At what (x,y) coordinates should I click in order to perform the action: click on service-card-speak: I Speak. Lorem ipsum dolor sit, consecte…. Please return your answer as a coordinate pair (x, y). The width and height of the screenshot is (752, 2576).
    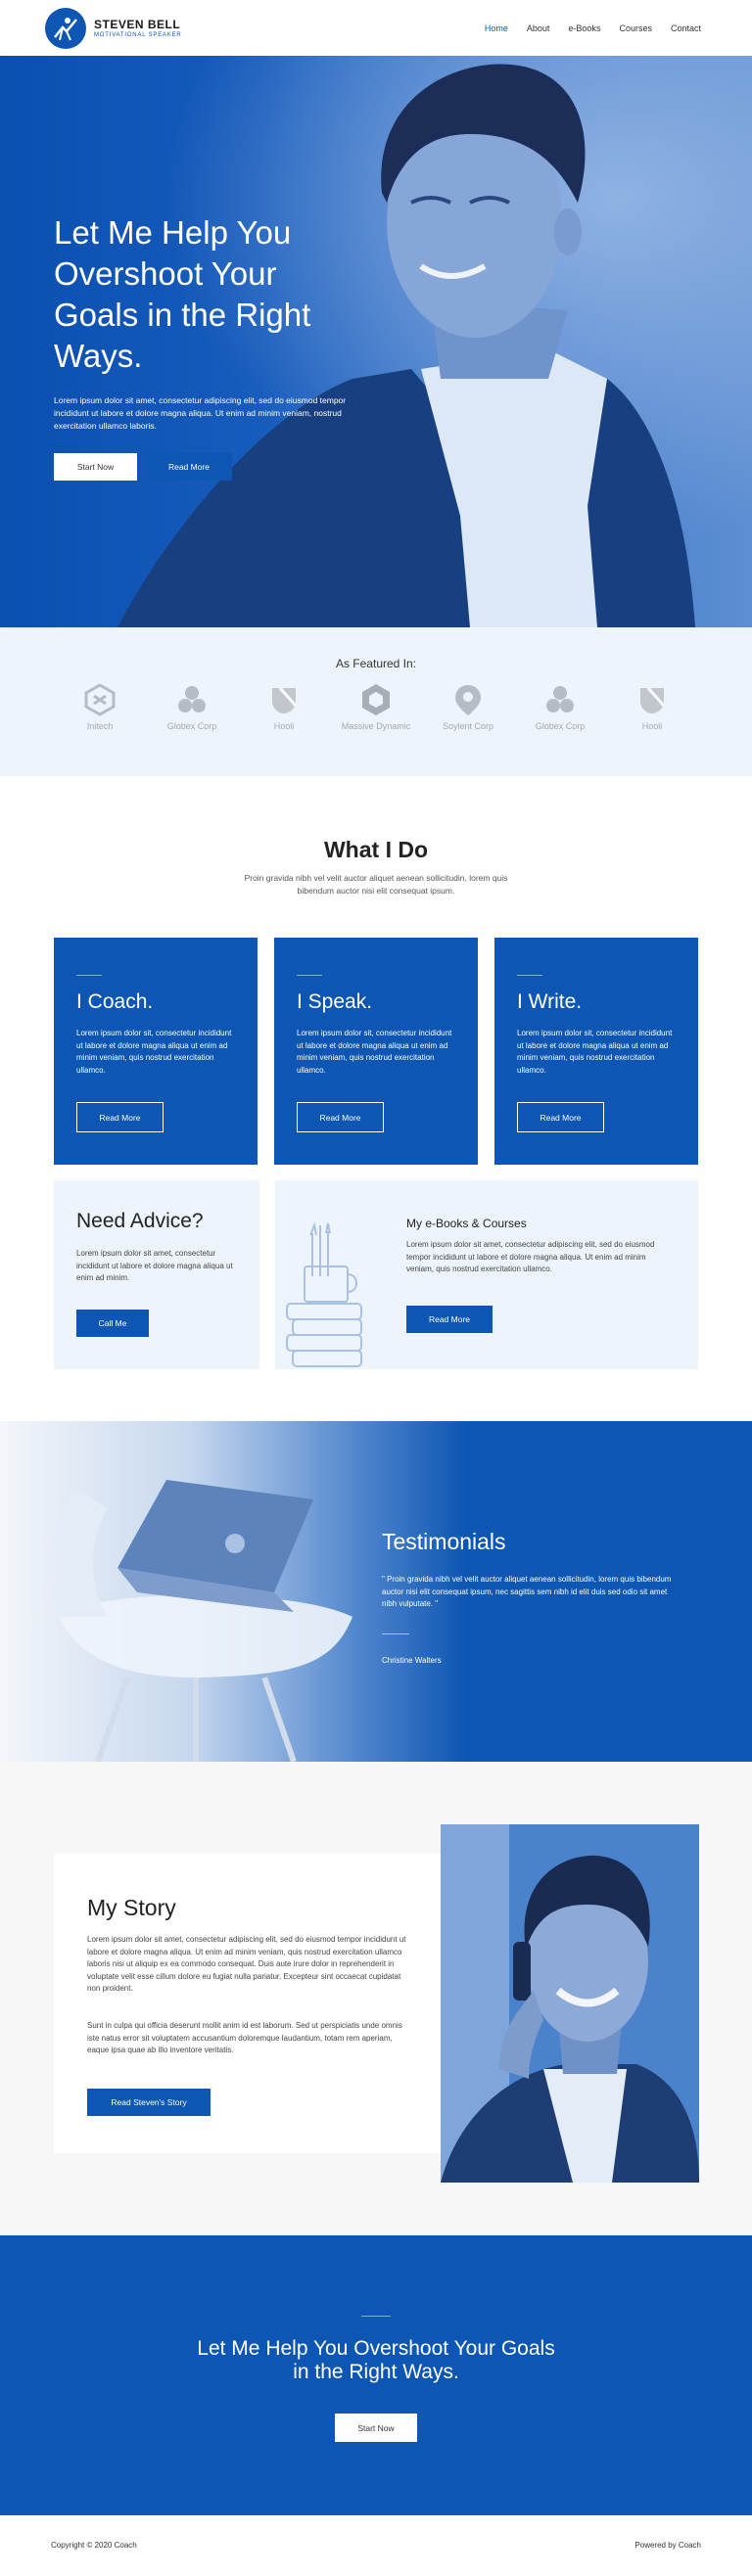
    Looking at the image, I should click on (376, 1051).